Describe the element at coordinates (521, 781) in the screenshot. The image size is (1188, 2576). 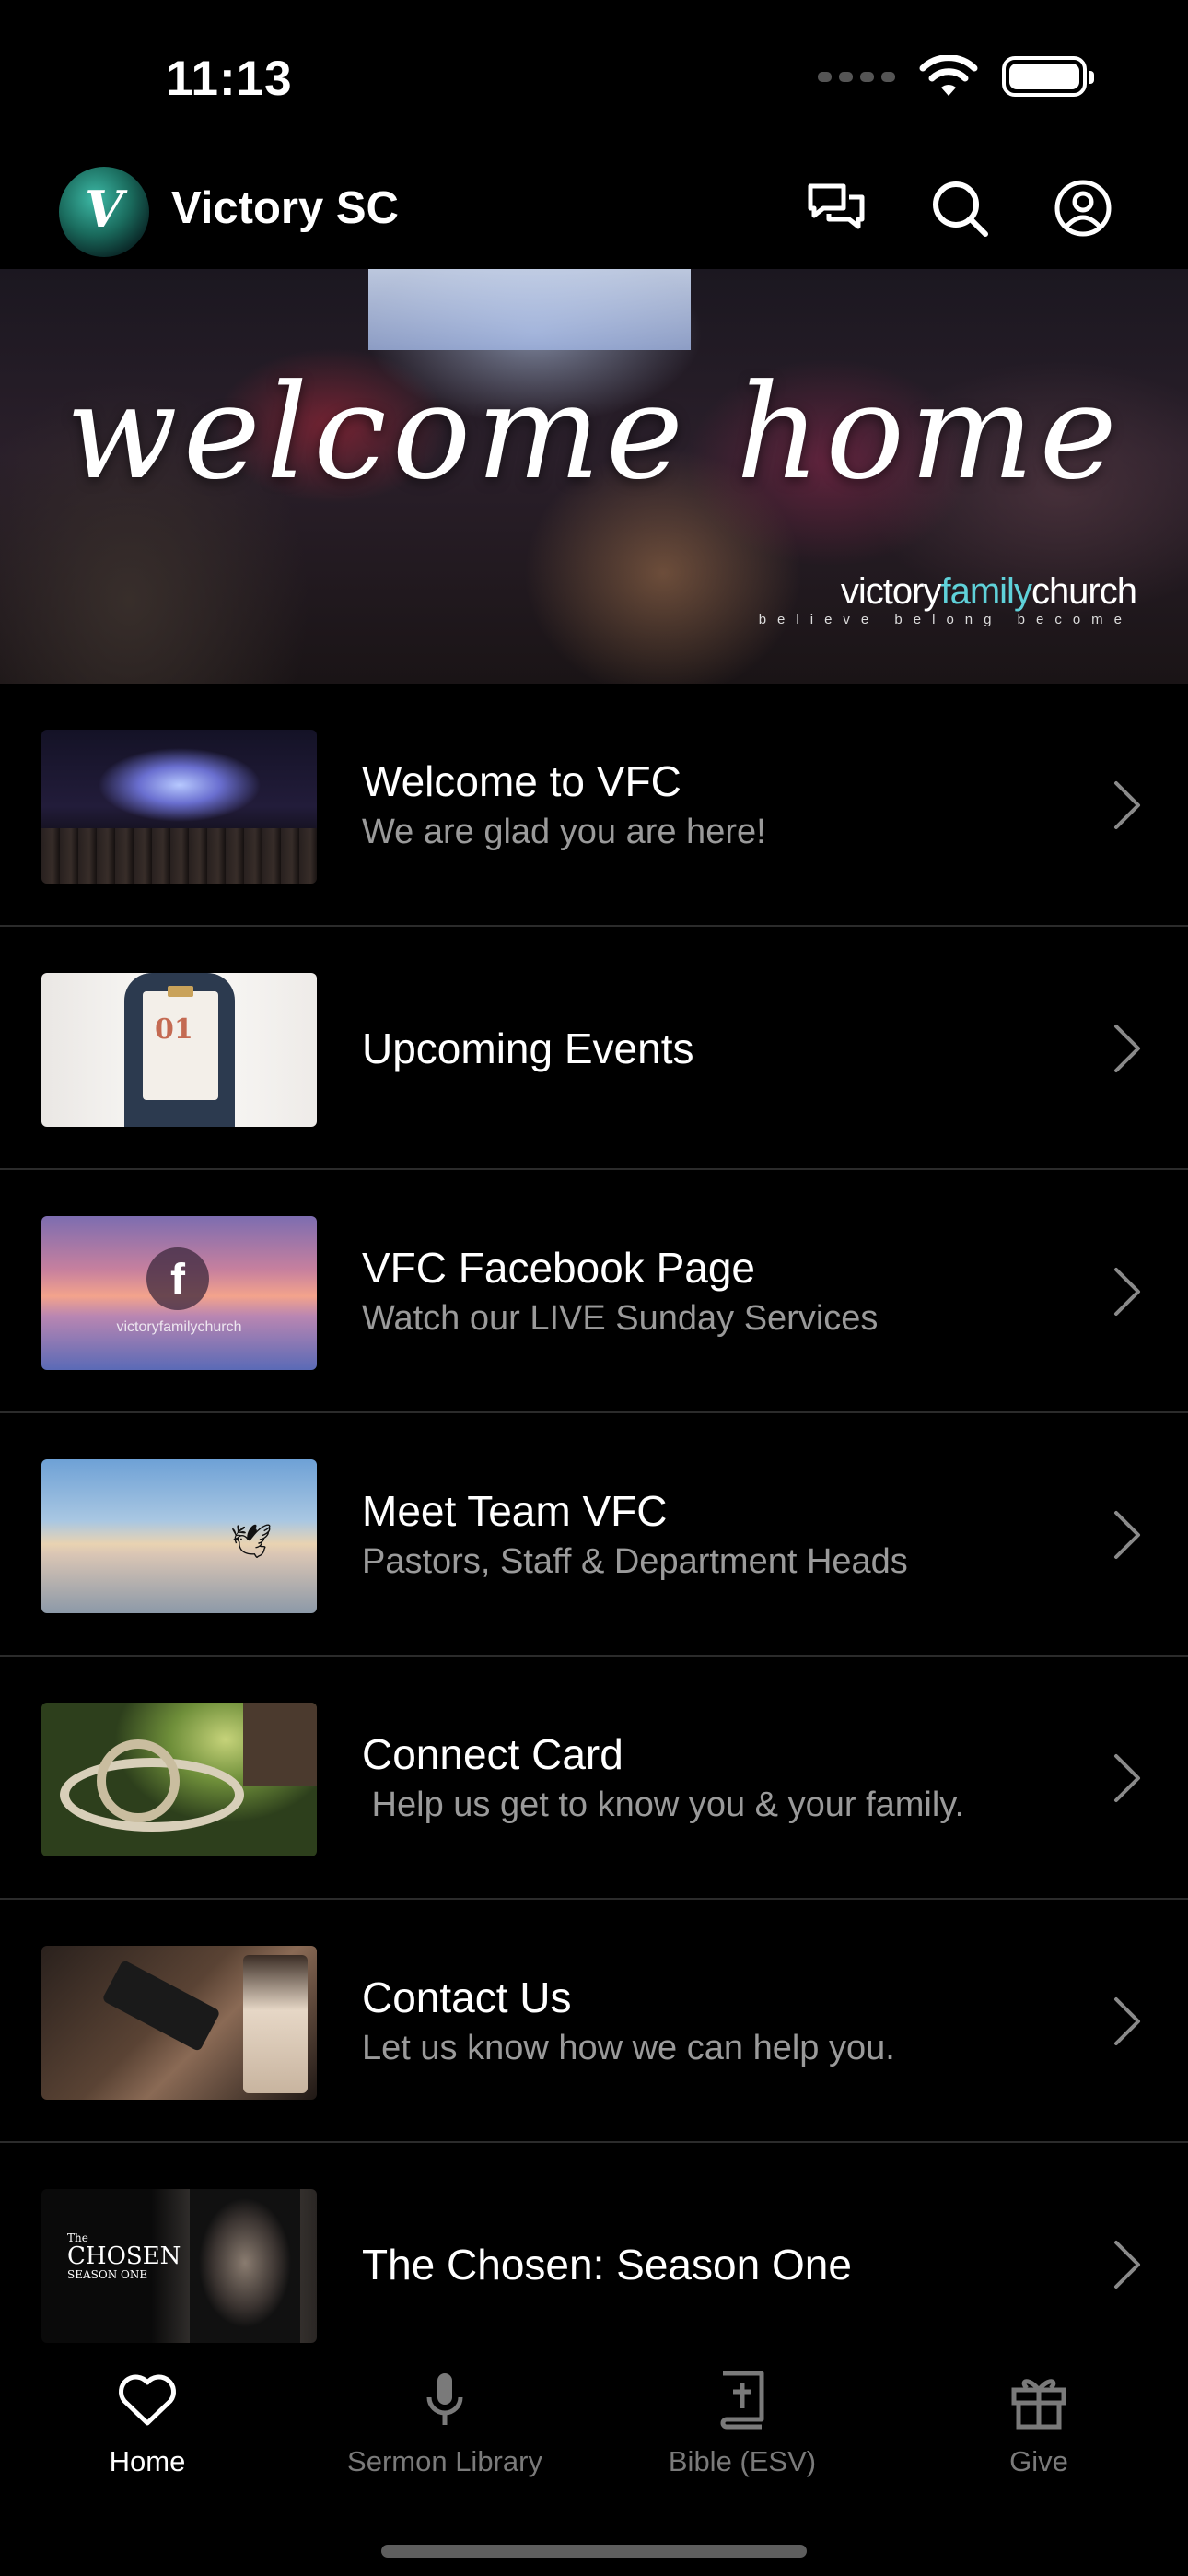
I see `list-item-title: Welcome to VFC` at that location.